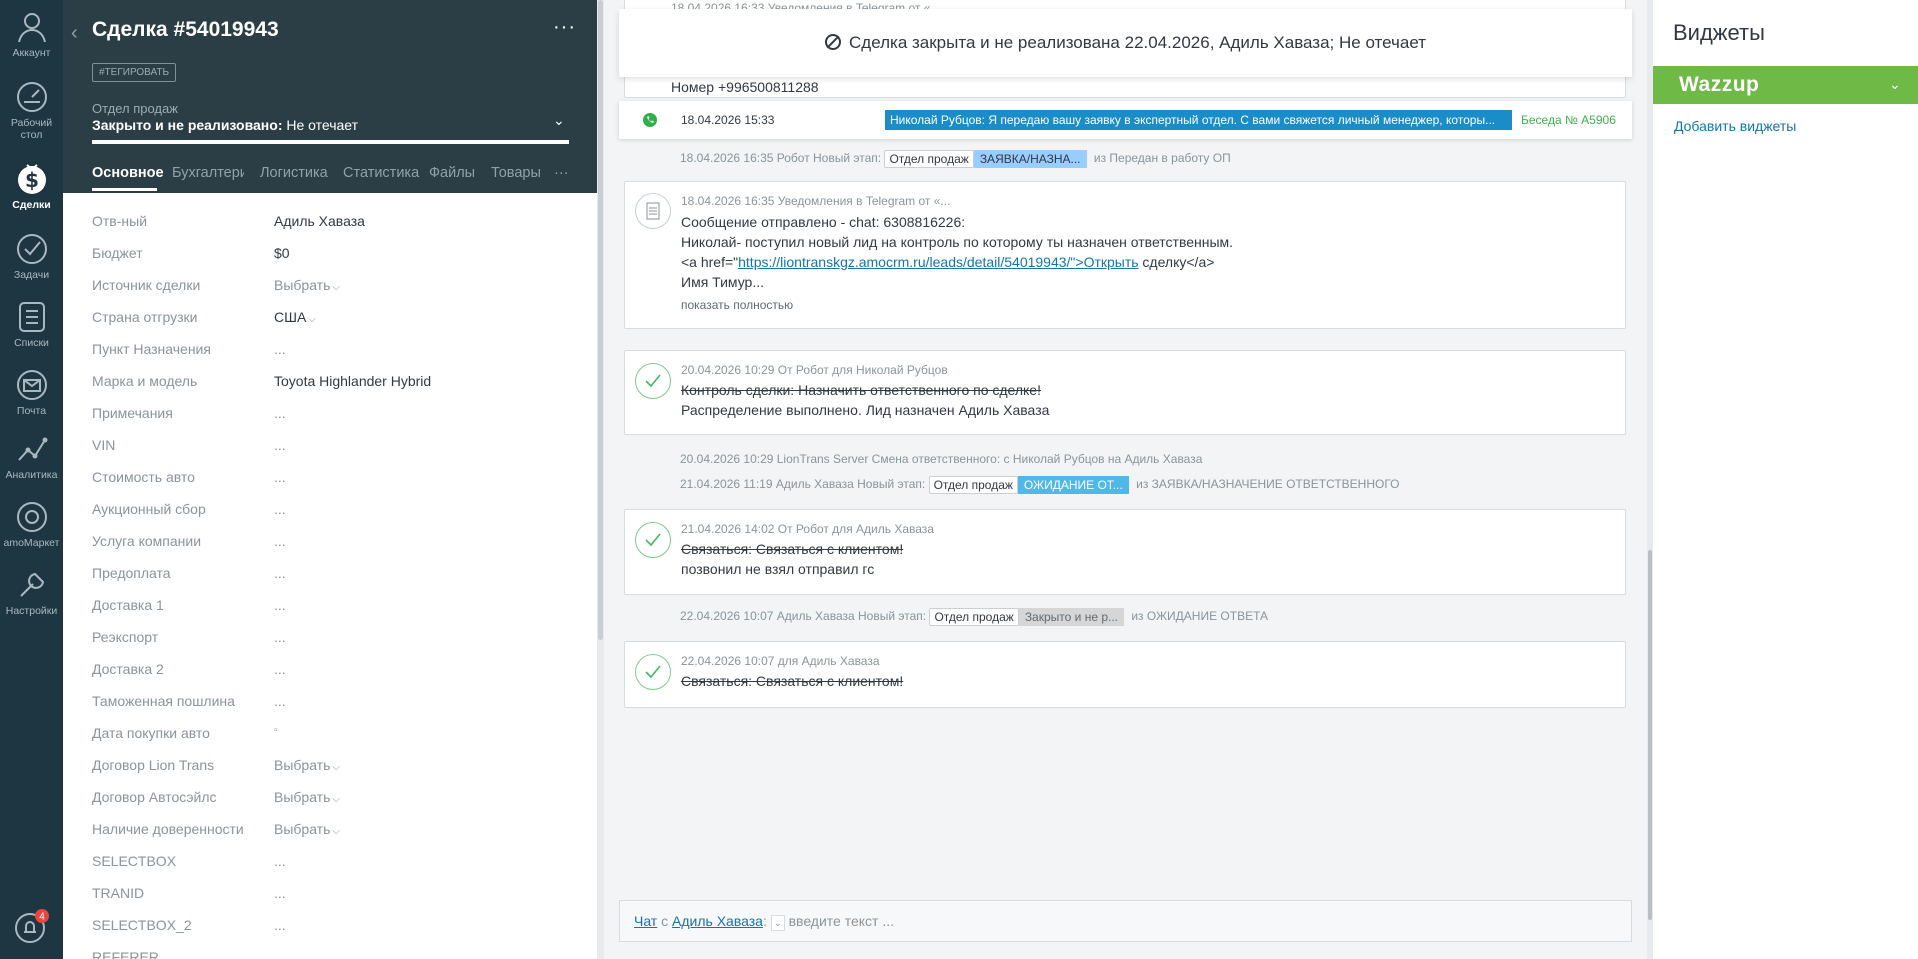  Describe the element at coordinates (31, 927) in the screenshot. I see `notifications-bell: 4` at that location.